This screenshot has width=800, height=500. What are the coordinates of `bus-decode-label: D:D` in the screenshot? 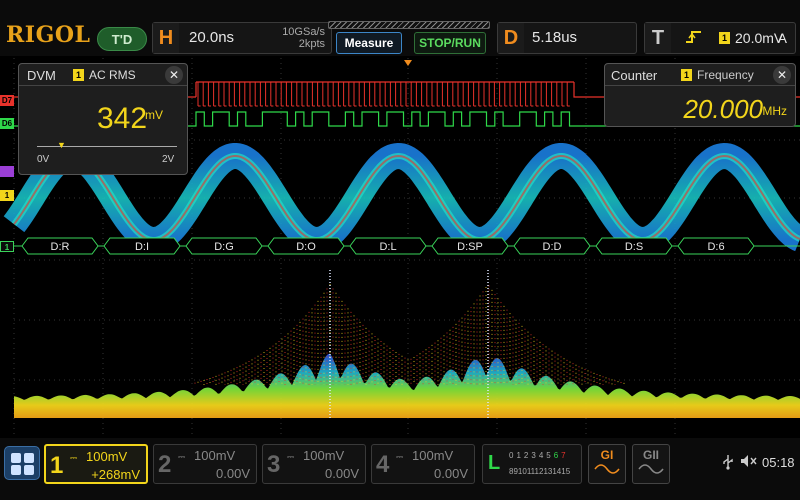 It's located at (552, 247).